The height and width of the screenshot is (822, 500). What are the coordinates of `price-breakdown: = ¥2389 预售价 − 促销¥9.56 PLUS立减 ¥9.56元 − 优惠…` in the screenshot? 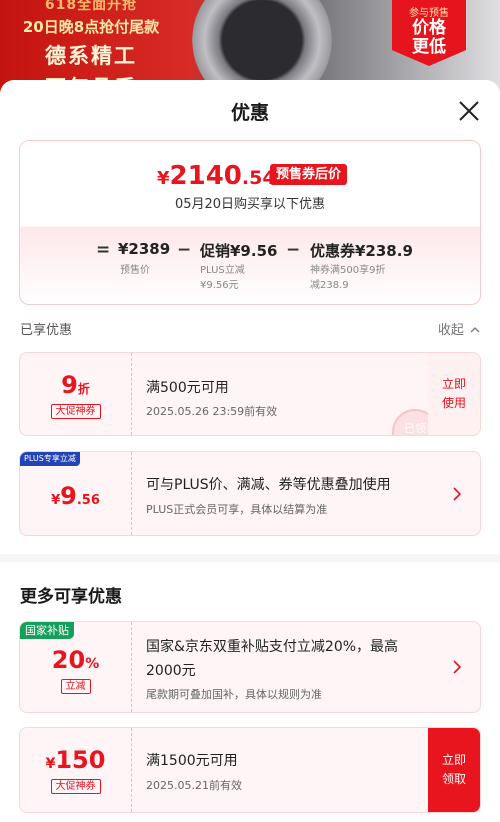 It's located at (250, 268).